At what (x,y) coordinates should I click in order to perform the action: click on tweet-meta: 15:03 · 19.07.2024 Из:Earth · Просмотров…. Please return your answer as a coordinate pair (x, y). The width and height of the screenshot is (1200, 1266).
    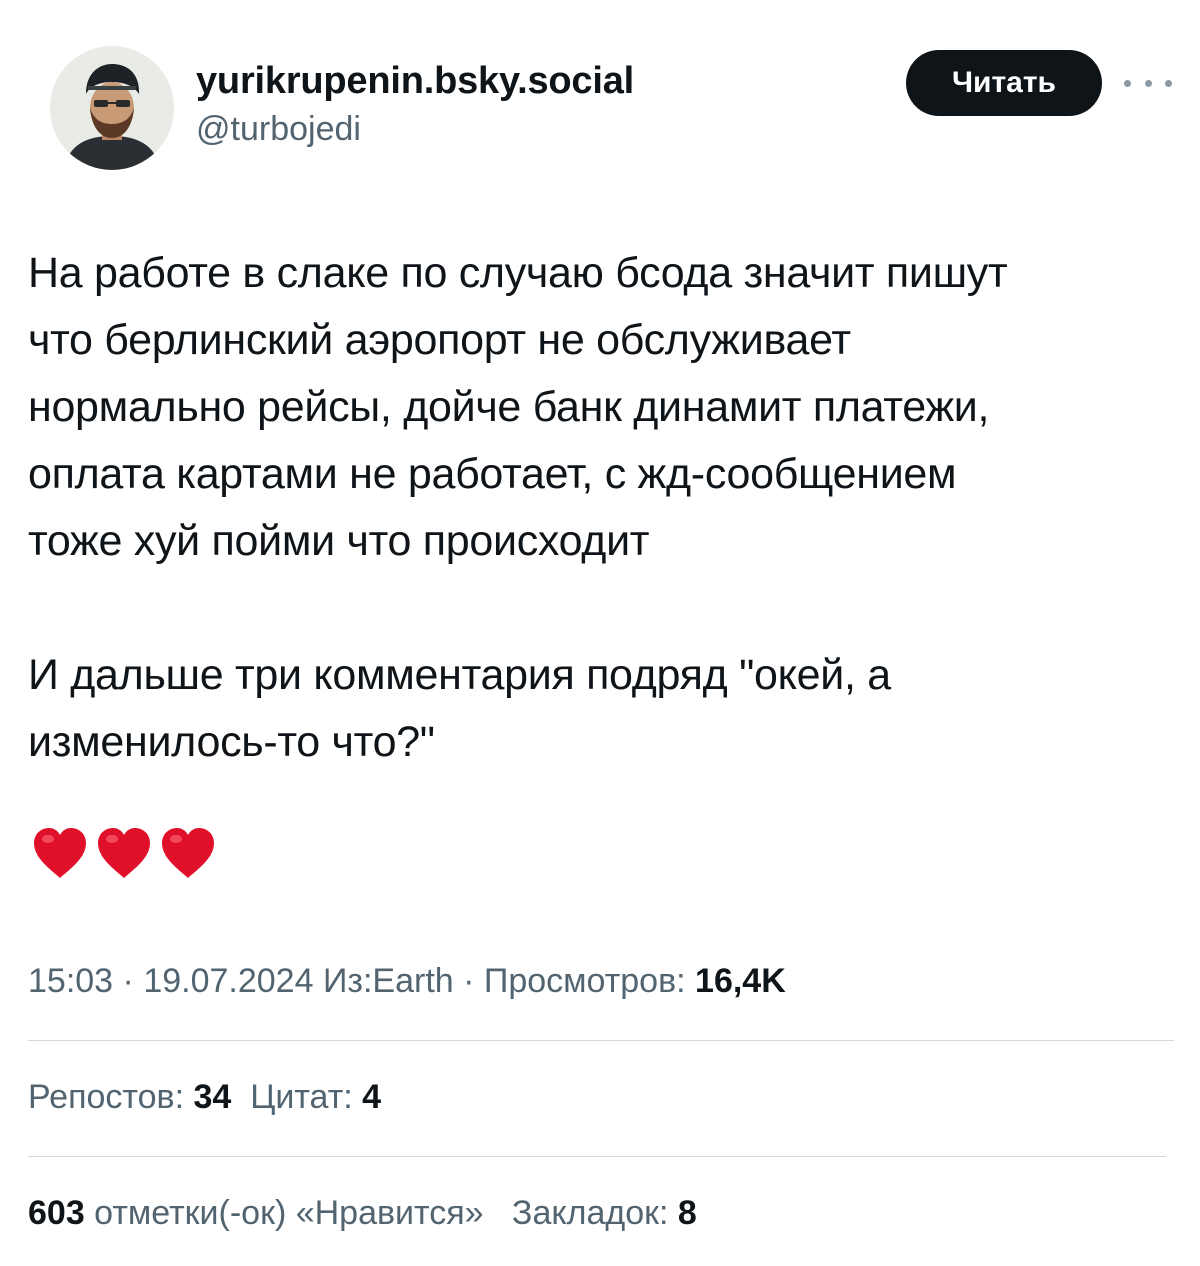
    Looking at the image, I should click on (407, 981).